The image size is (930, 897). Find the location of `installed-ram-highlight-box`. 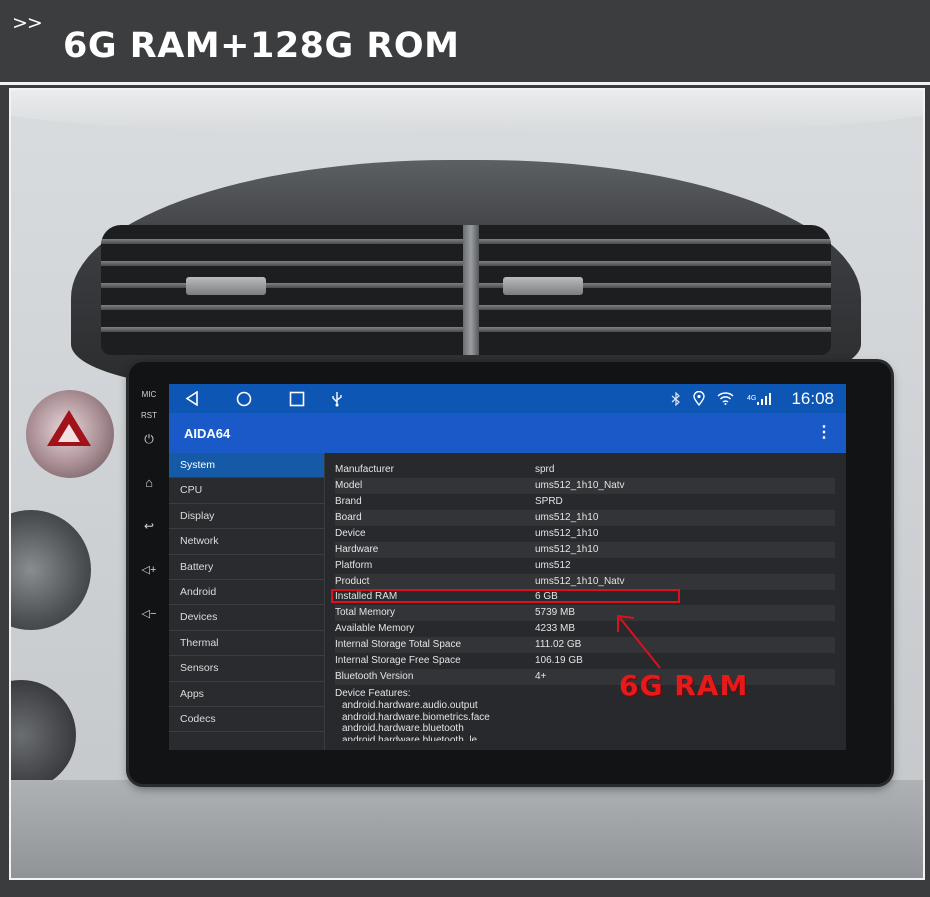

installed-ram-highlight-box is located at coordinates (505, 596).